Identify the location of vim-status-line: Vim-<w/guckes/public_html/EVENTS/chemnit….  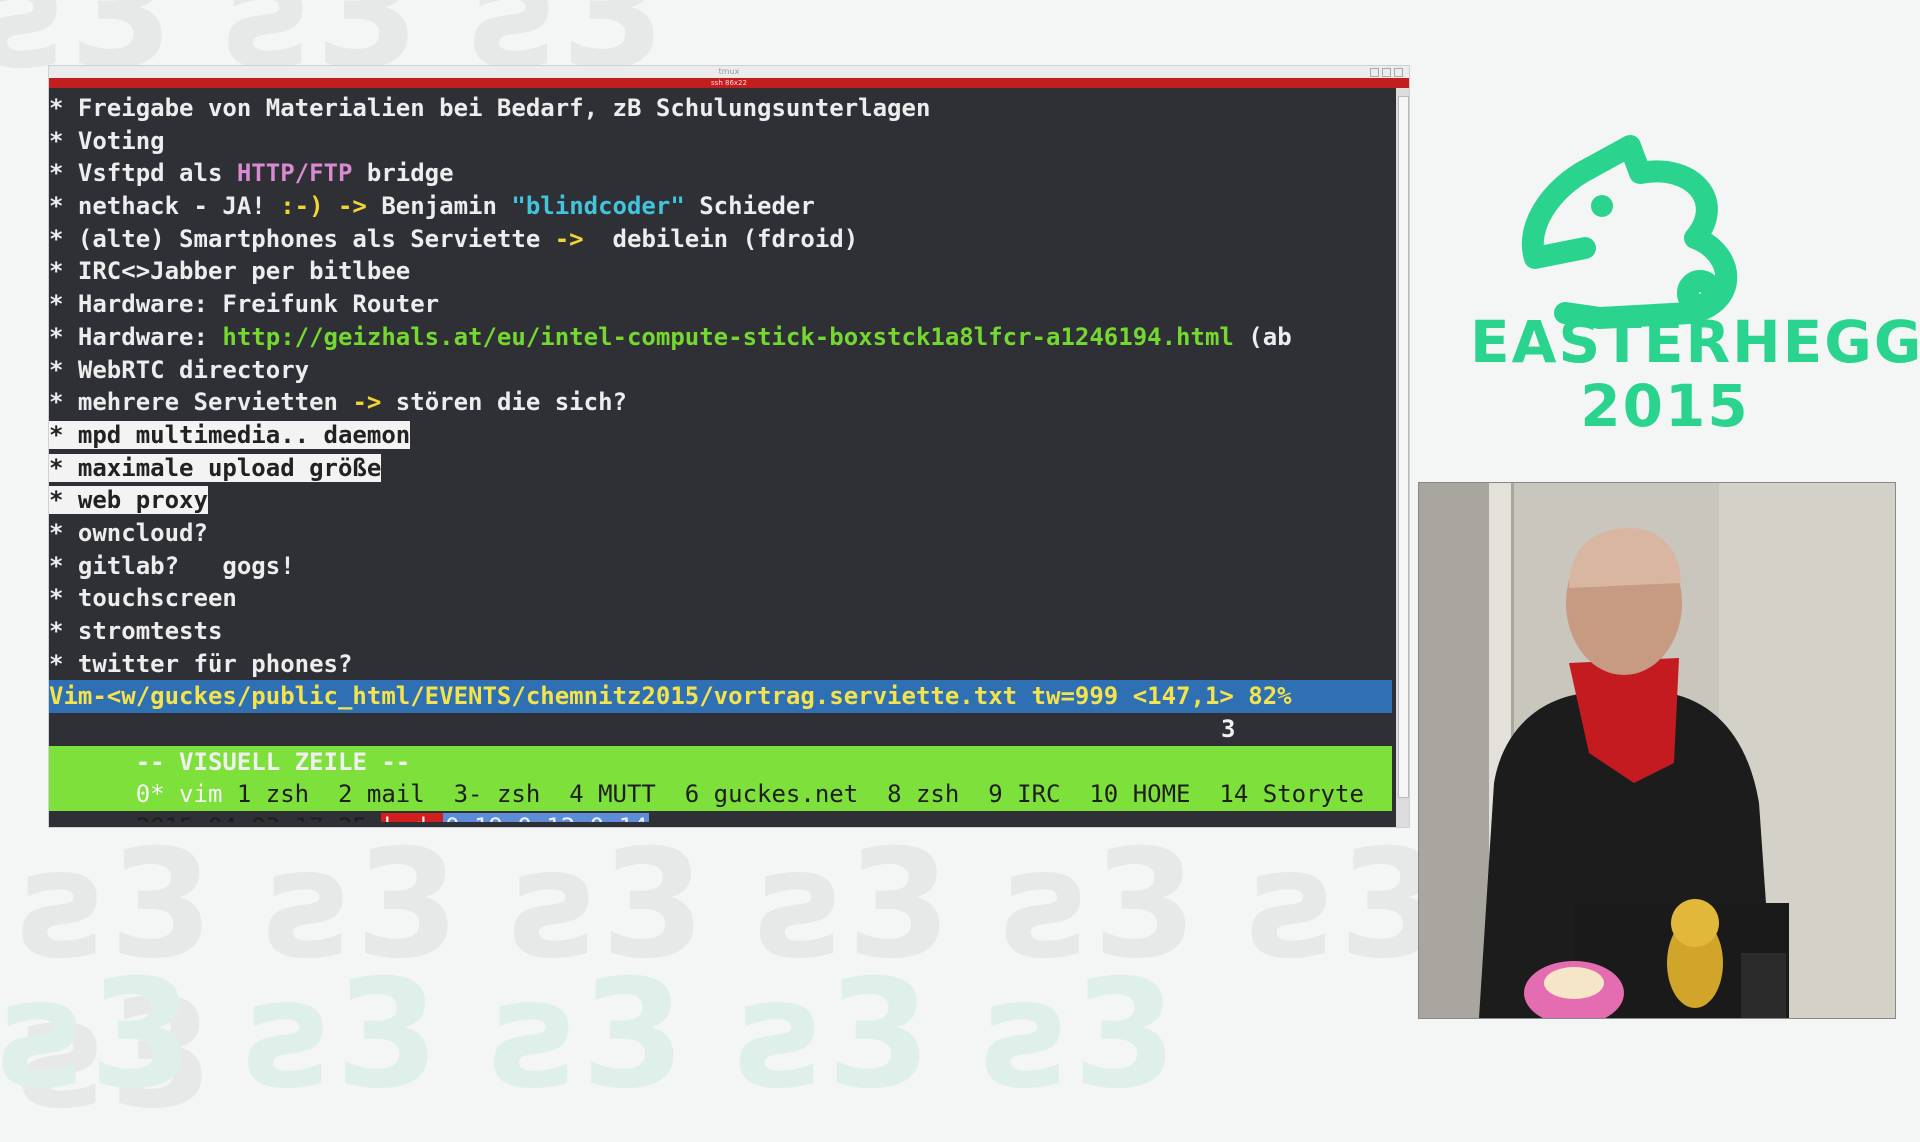
(720, 697).